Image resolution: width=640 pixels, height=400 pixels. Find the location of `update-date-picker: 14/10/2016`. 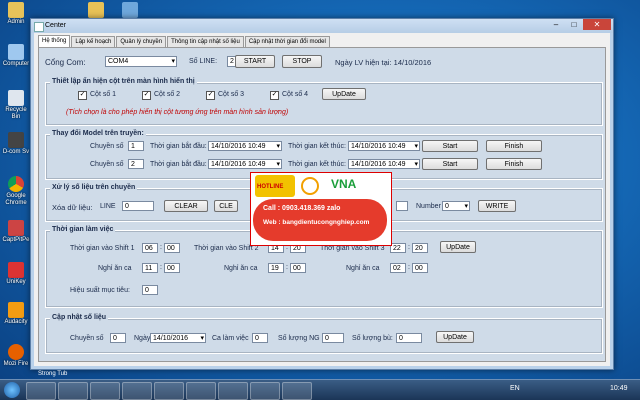

update-date-picker: 14/10/2016 is located at coordinates (178, 338).